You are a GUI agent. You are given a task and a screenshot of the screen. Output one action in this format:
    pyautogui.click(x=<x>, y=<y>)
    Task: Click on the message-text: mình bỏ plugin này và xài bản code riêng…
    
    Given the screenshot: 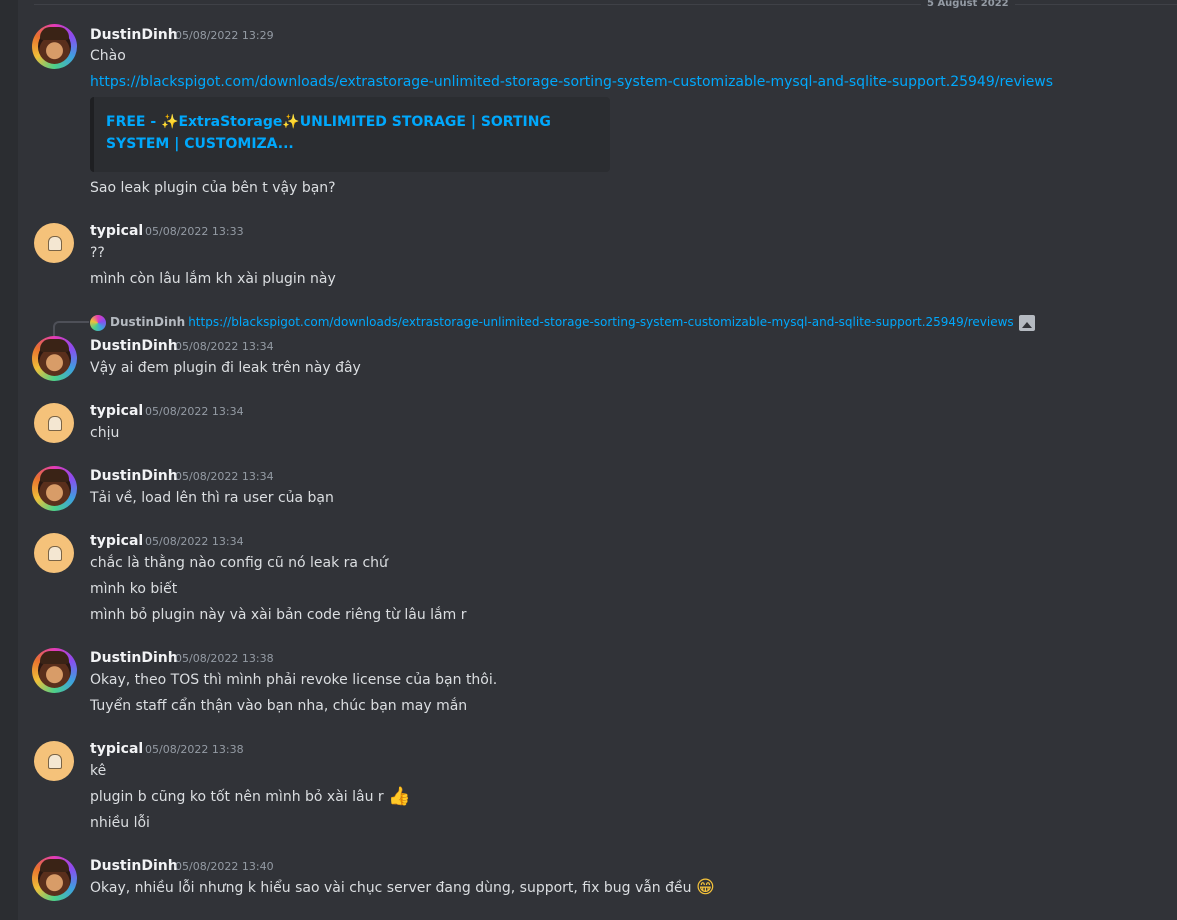 What is the action you would take?
    pyautogui.click(x=278, y=615)
    